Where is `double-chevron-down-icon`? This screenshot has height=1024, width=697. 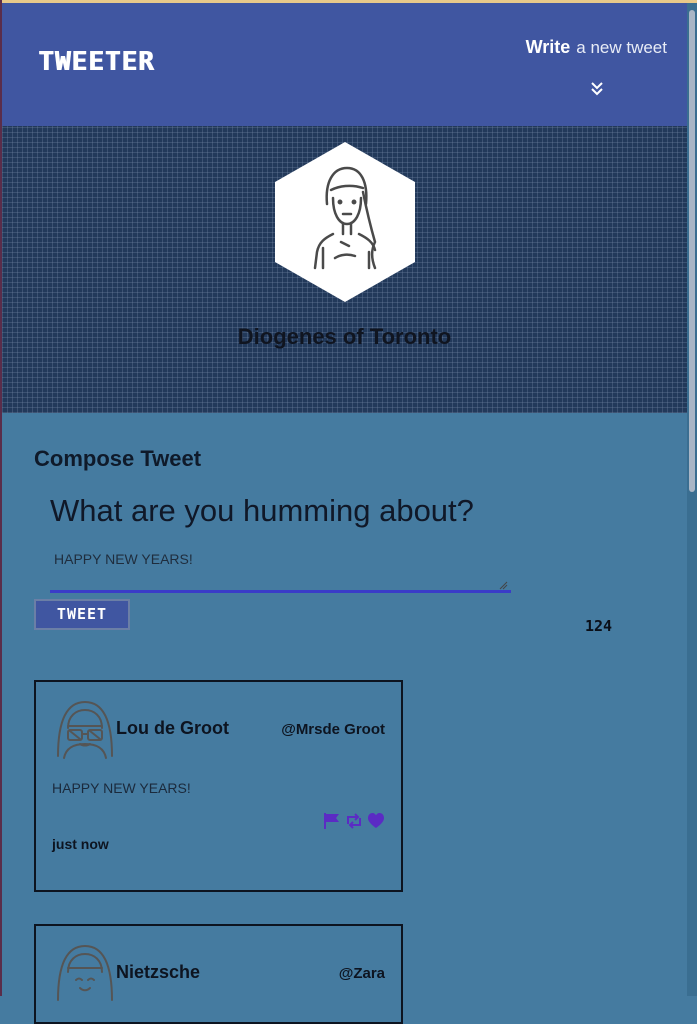 double-chevron-down-icon is located at coordinates (597, 90).